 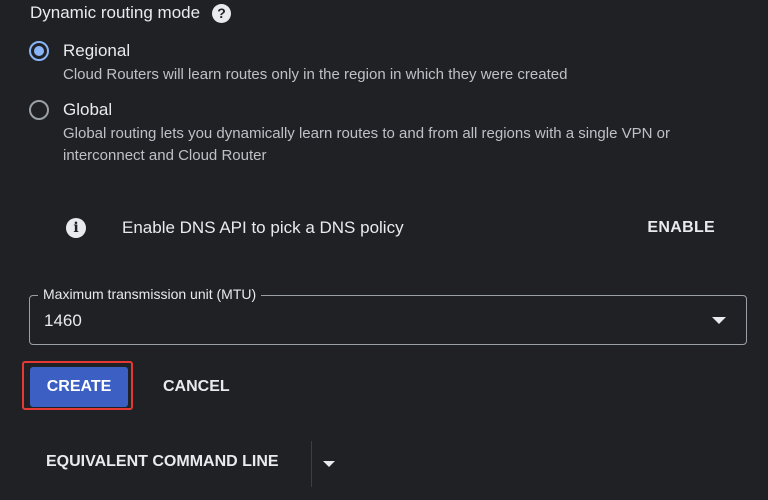 What do you see at coordinates (150, 294) in the screenshot?
I see `mtu-label: Maximum transmission unit (MTU)` at bounding box center [150, 294].